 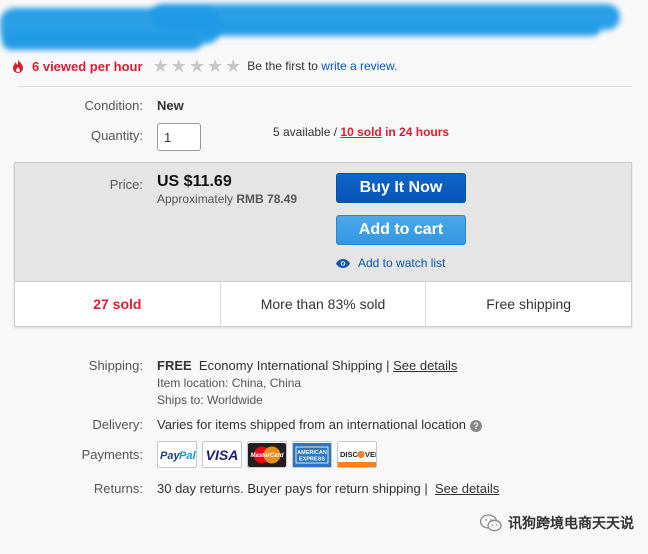 I want to click on views-per-hour: 6 viewed per hour, so click(x=87, y=66).